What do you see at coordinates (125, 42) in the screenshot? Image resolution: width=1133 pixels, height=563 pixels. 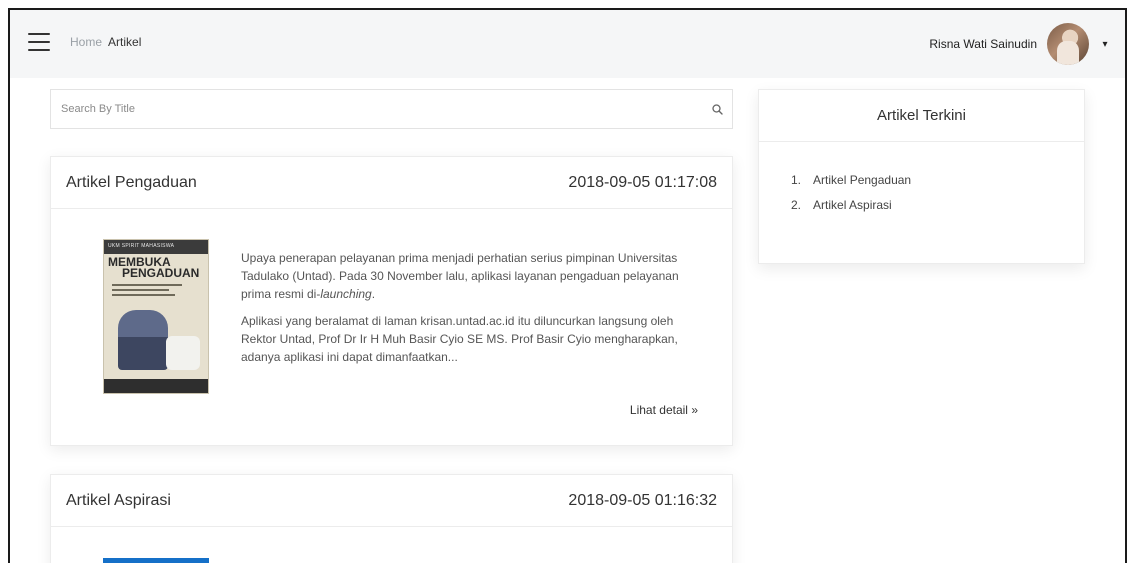 I see `breadcrumb-current: Artikel` at bounding box center [125, 42].